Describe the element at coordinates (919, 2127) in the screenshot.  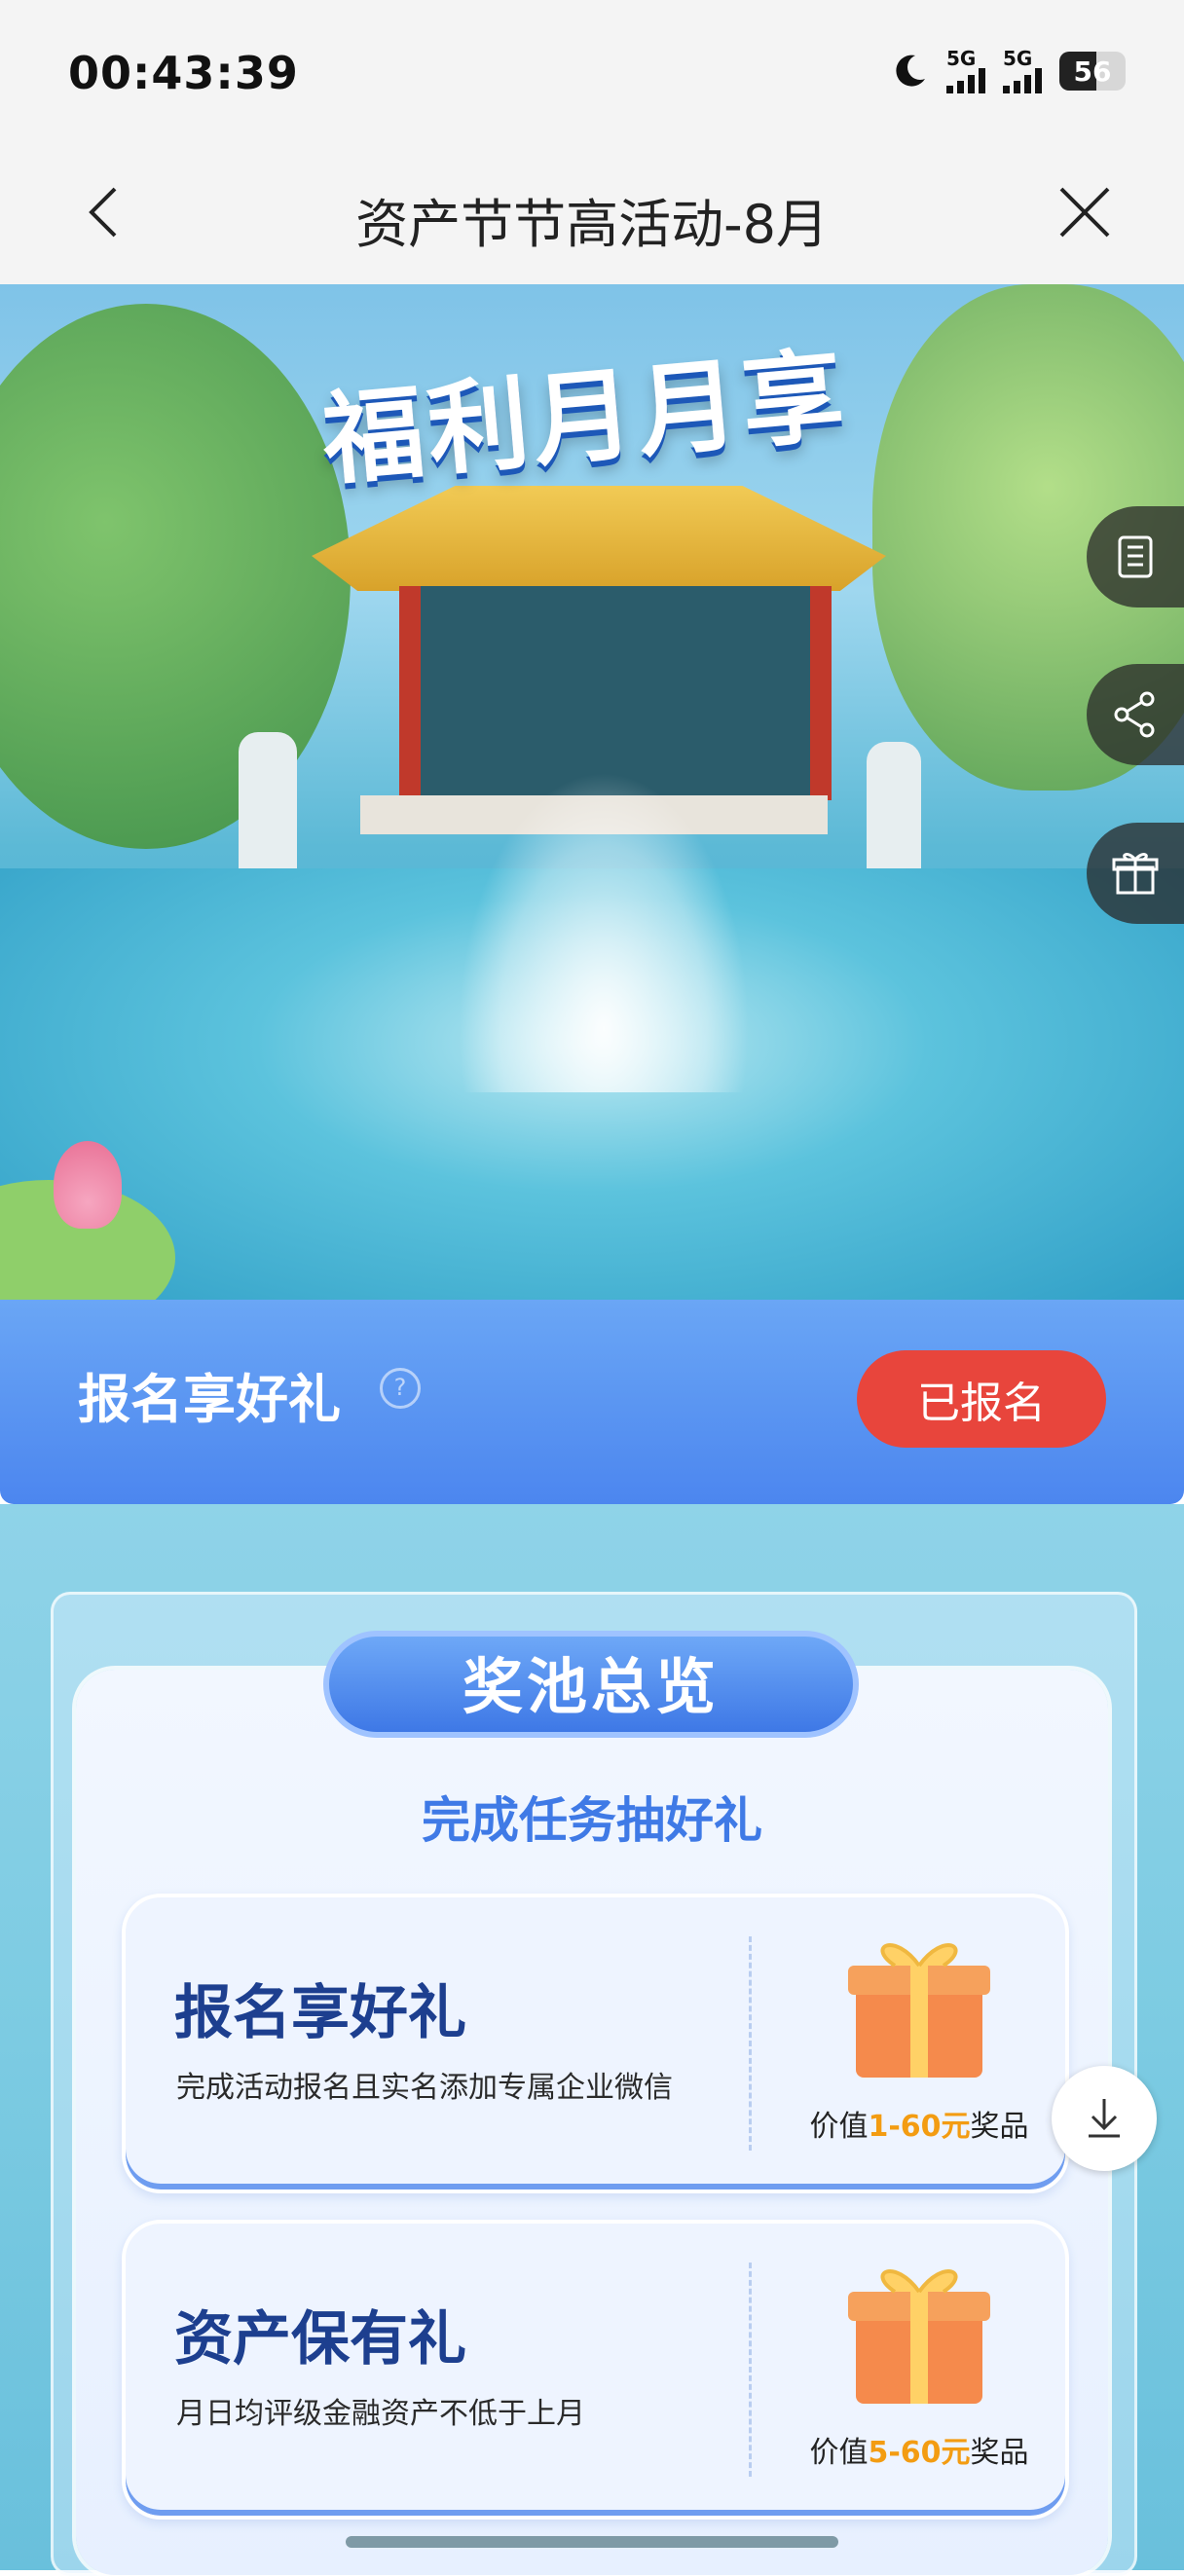
I see `prize-value: 价值1-60元奖品` at that location.